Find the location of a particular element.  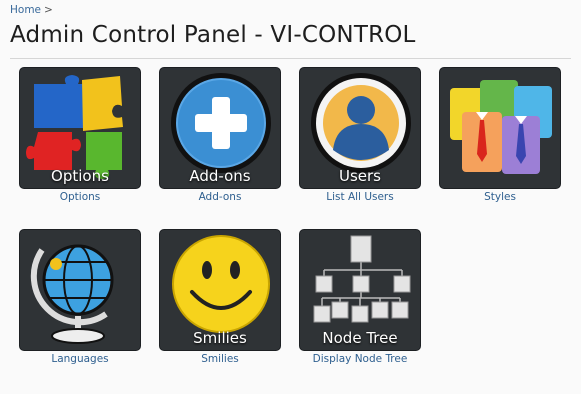

tile-options: Options Options is located at coordinates (80, 135).